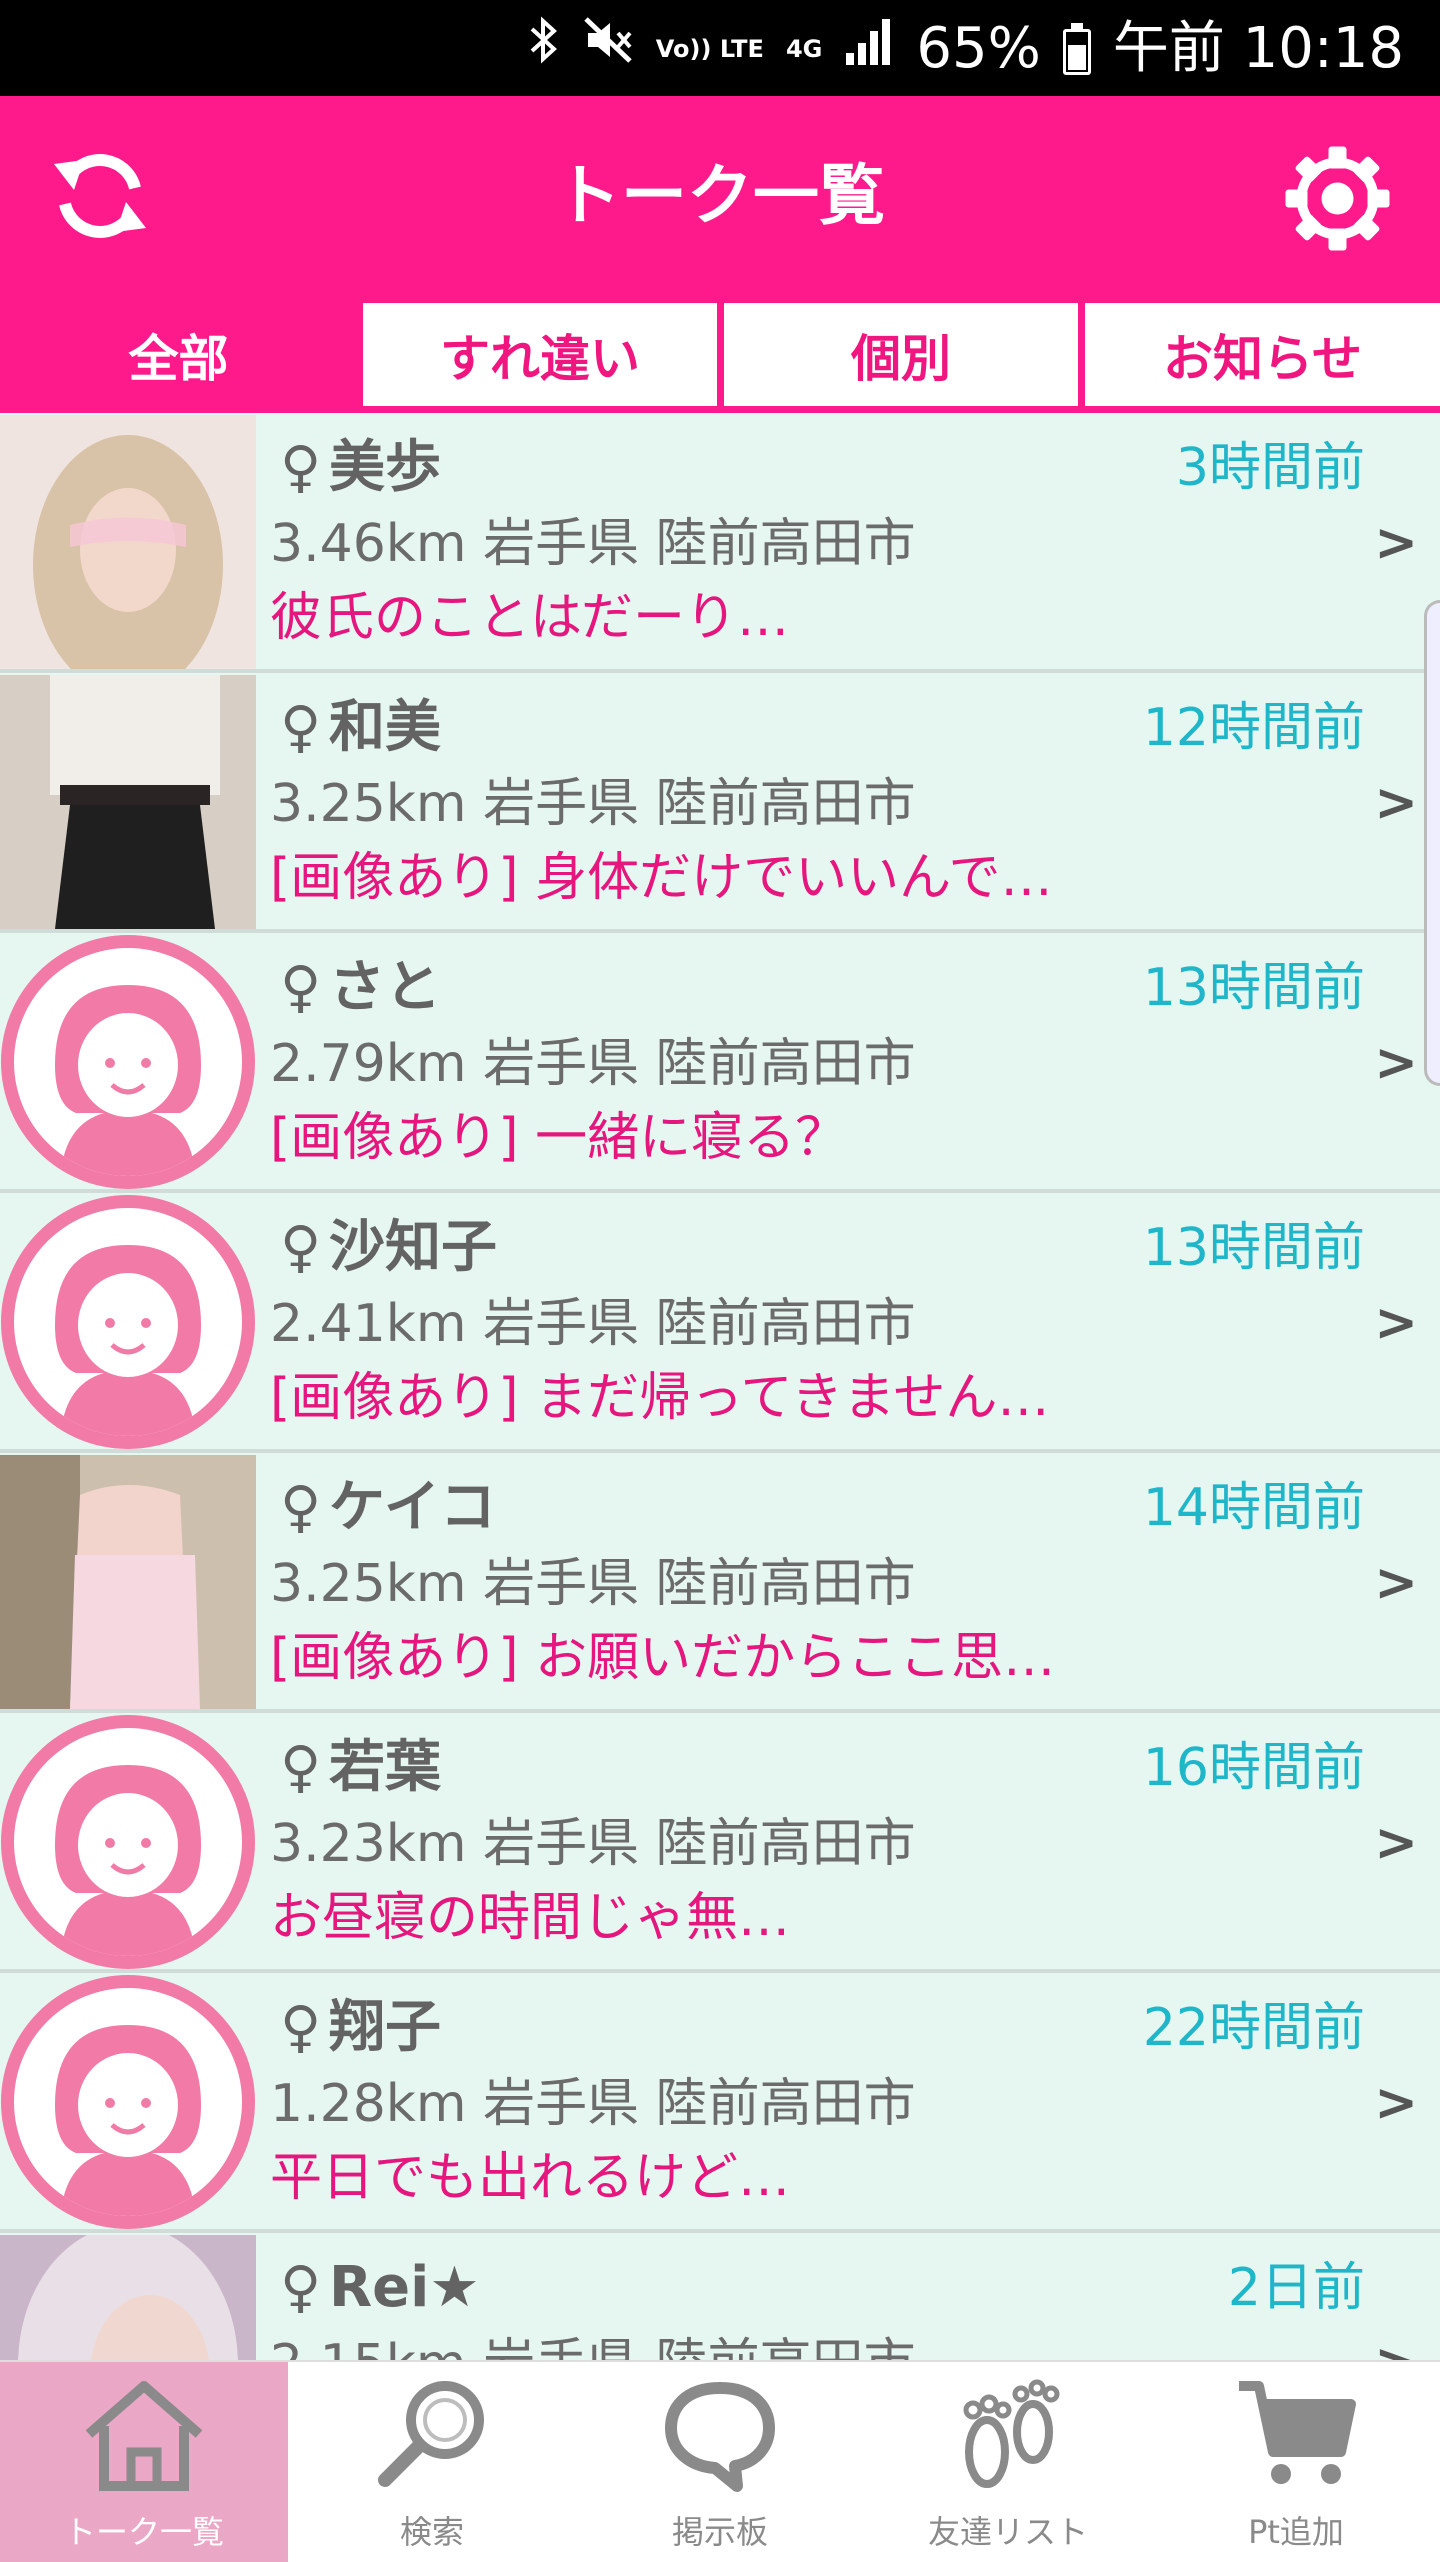  Describe the element at coordinates (720, 195) in the screenshot. I see `page-title: トーク一覧` at that location.